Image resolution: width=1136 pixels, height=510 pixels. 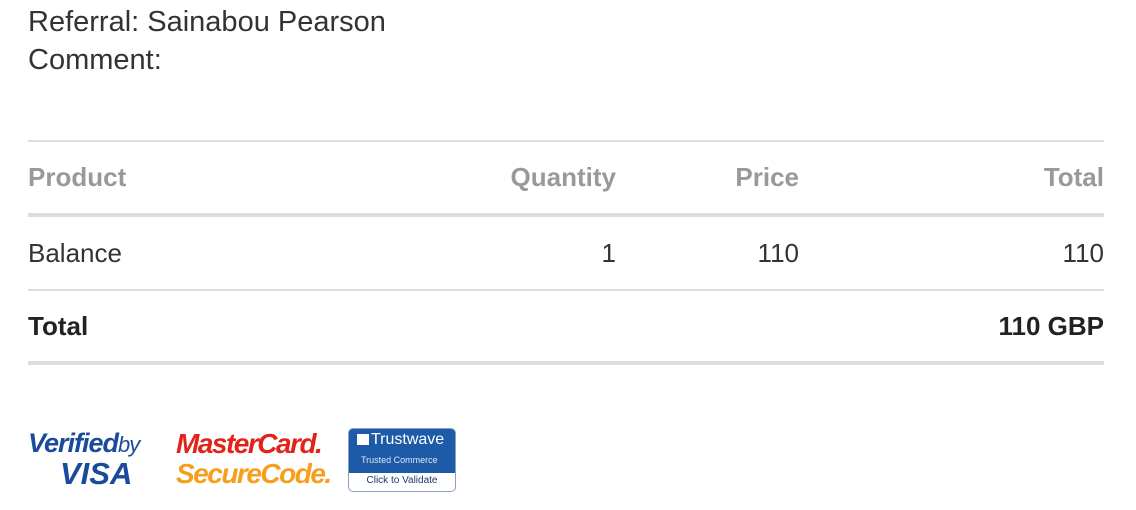 I want to click on header-product: Product, so click(x=228, y=179).